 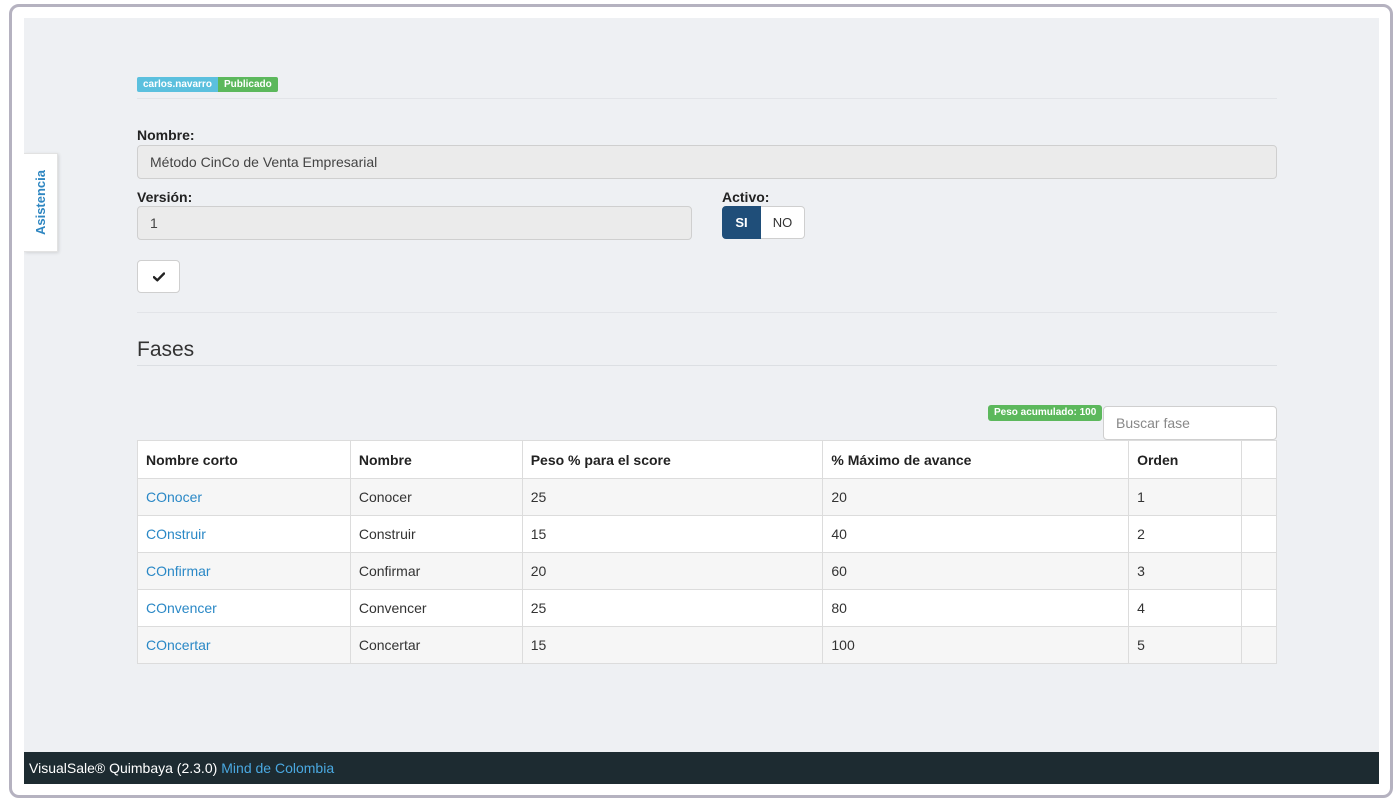 What do you see at coordinates (1185, 645) in the screenshot?
I see `cell-orden: 5` at bounding box center [1185, 645].